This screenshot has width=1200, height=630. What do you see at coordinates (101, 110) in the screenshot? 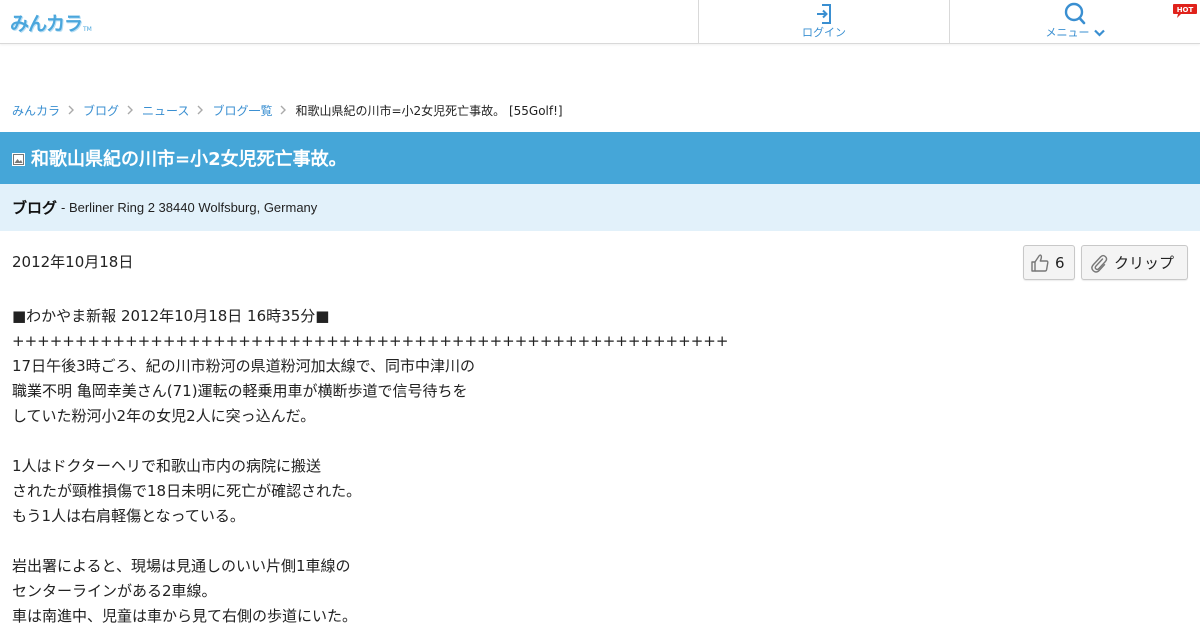
I see `breadcrumb-item-blog: ブログ` at bounding box center [101, 110].